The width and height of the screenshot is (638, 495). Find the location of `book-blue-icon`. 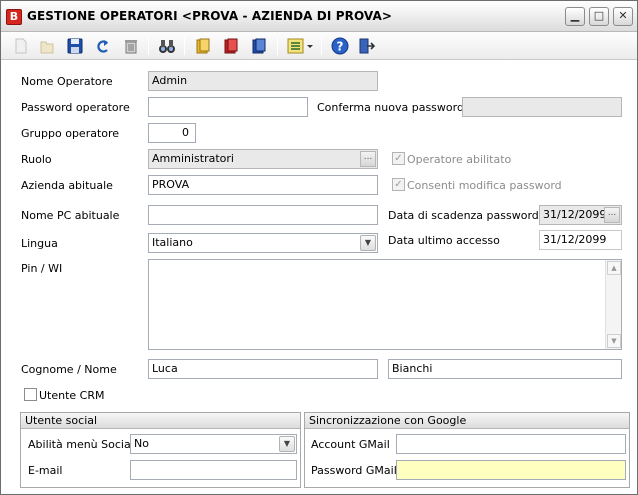

book-blue-icon is located at coordinates (259, 46).